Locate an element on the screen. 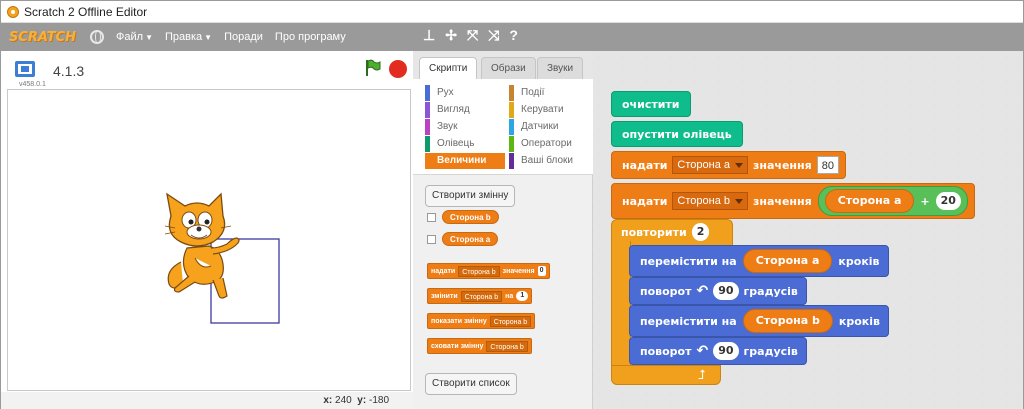 This screenshot has height=409, width=1024. add-operator-block: Сторона a + 20 is located at coordinates (892, 201).